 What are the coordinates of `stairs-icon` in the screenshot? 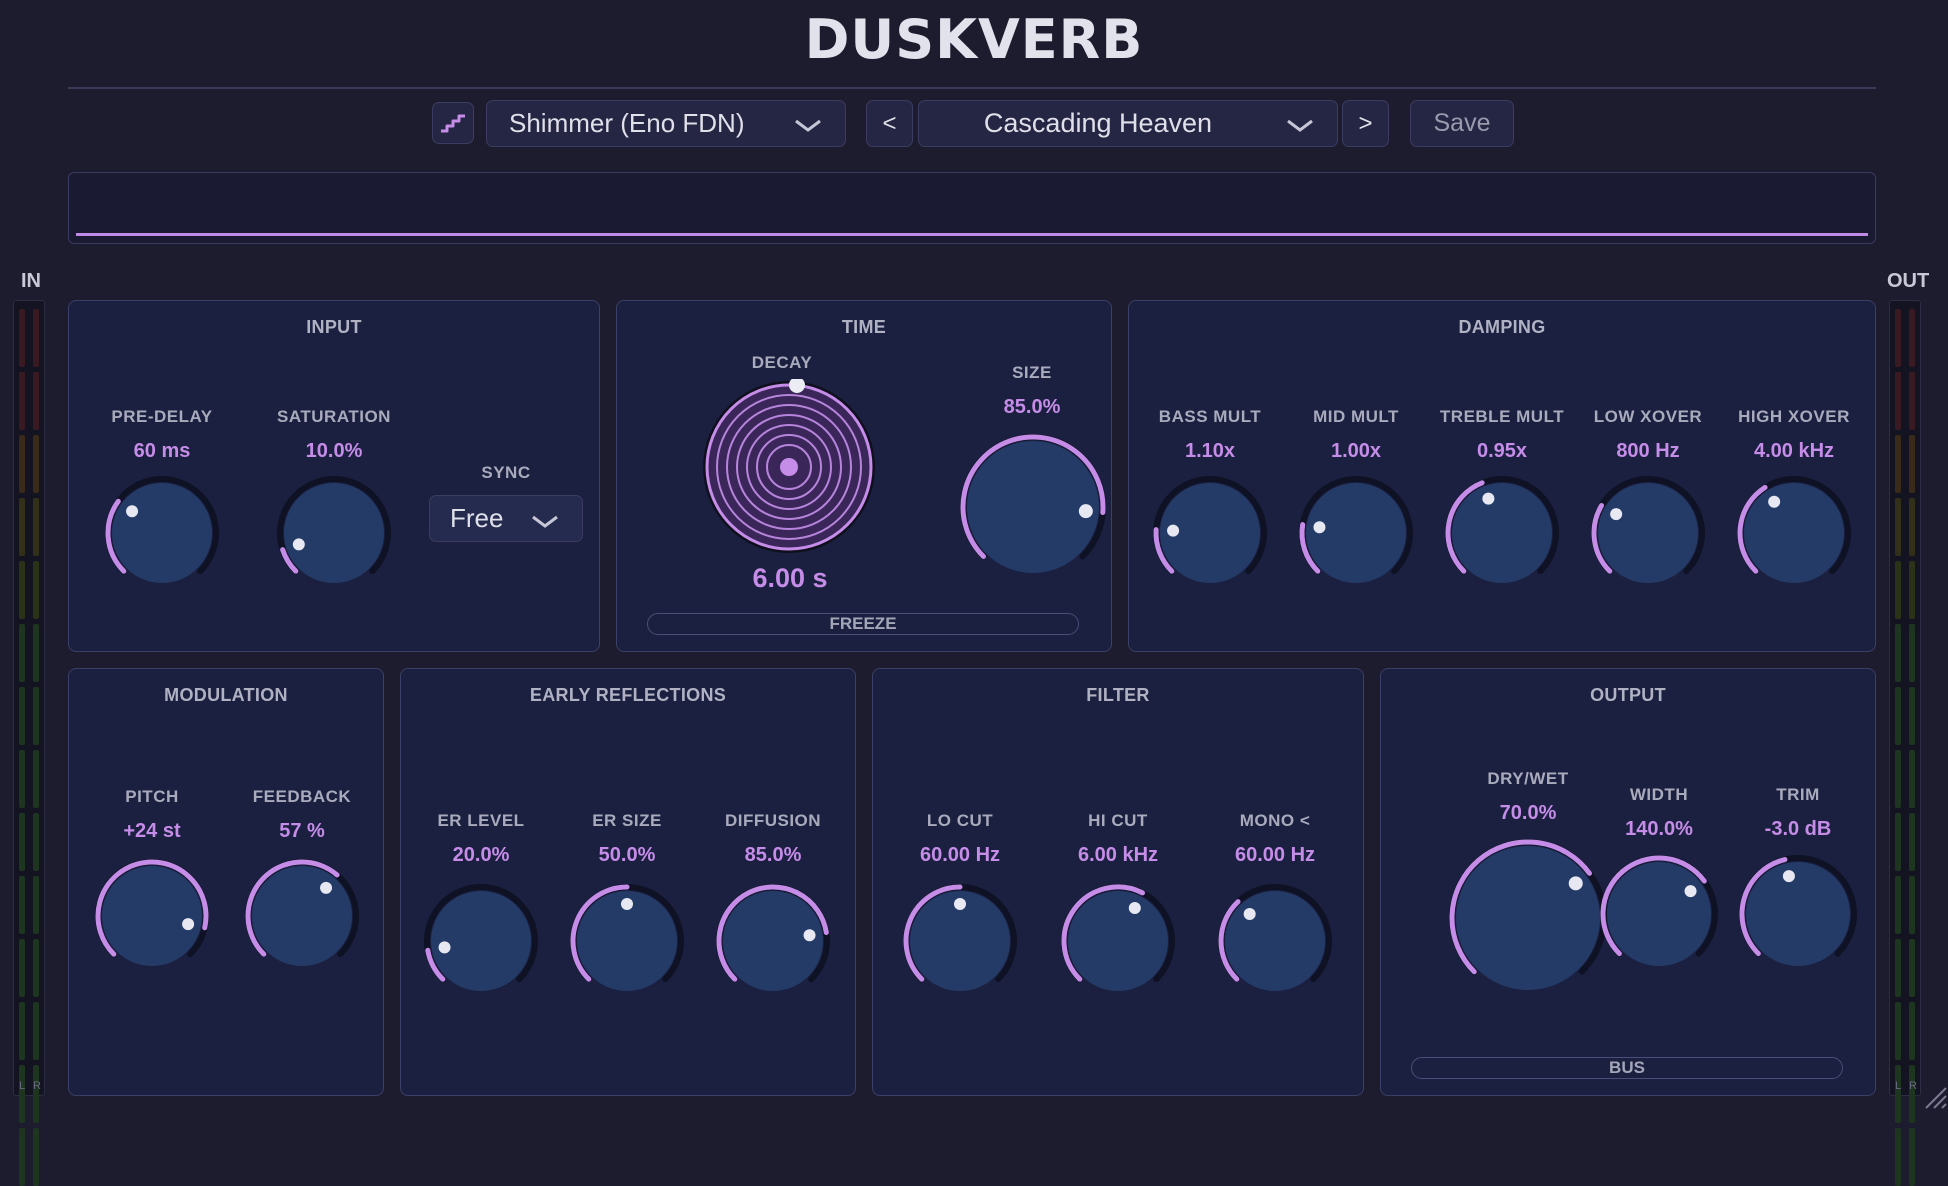 It's located at (453, 123).